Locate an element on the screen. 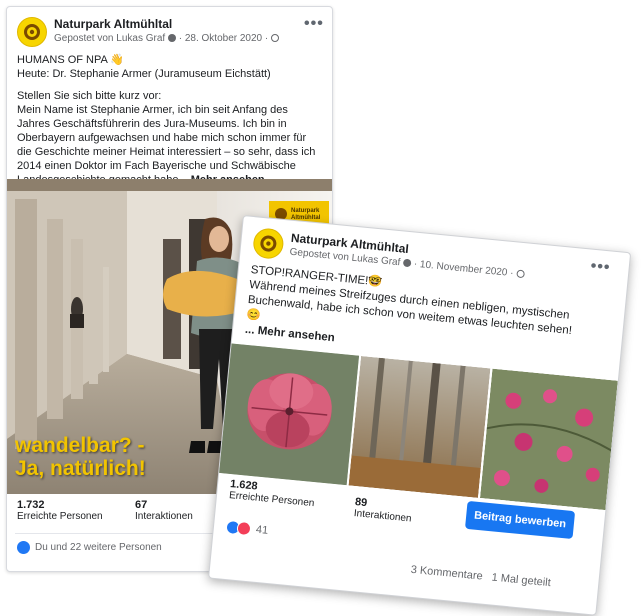 The height and width of the screenshot is (616, 643). forest-image is located at coordinates (419, 426).